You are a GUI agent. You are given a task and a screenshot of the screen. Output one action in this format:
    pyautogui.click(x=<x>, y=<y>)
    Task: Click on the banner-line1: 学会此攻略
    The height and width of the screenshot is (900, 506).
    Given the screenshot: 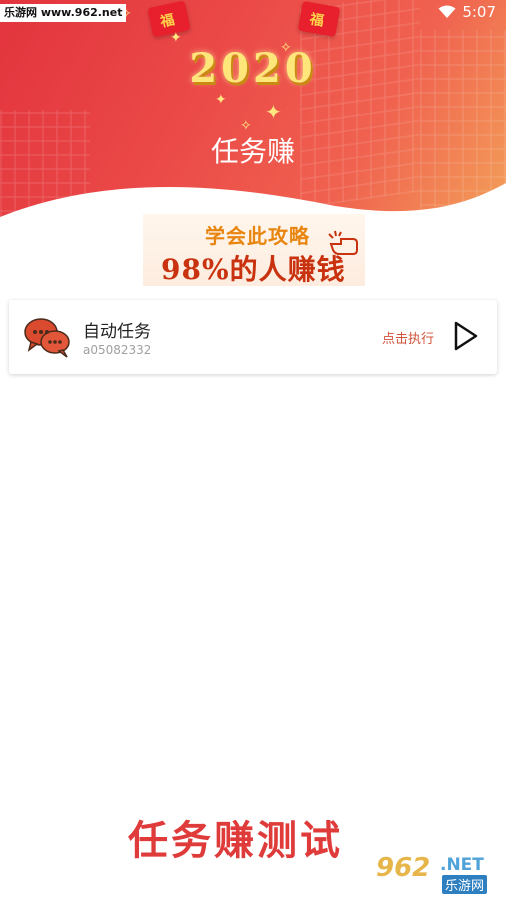 What is the action you would take?
    pyautogui.click(x=257, y=236)
    